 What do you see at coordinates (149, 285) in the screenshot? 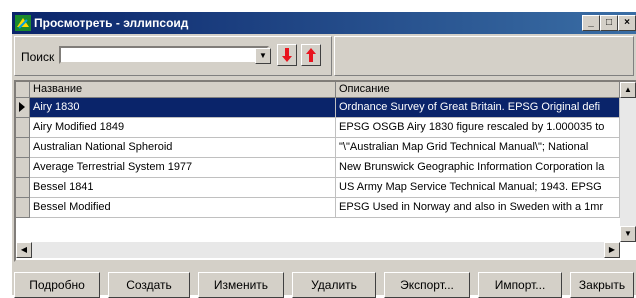
I see `create-button: Создать` at bounding box center [149, 285].